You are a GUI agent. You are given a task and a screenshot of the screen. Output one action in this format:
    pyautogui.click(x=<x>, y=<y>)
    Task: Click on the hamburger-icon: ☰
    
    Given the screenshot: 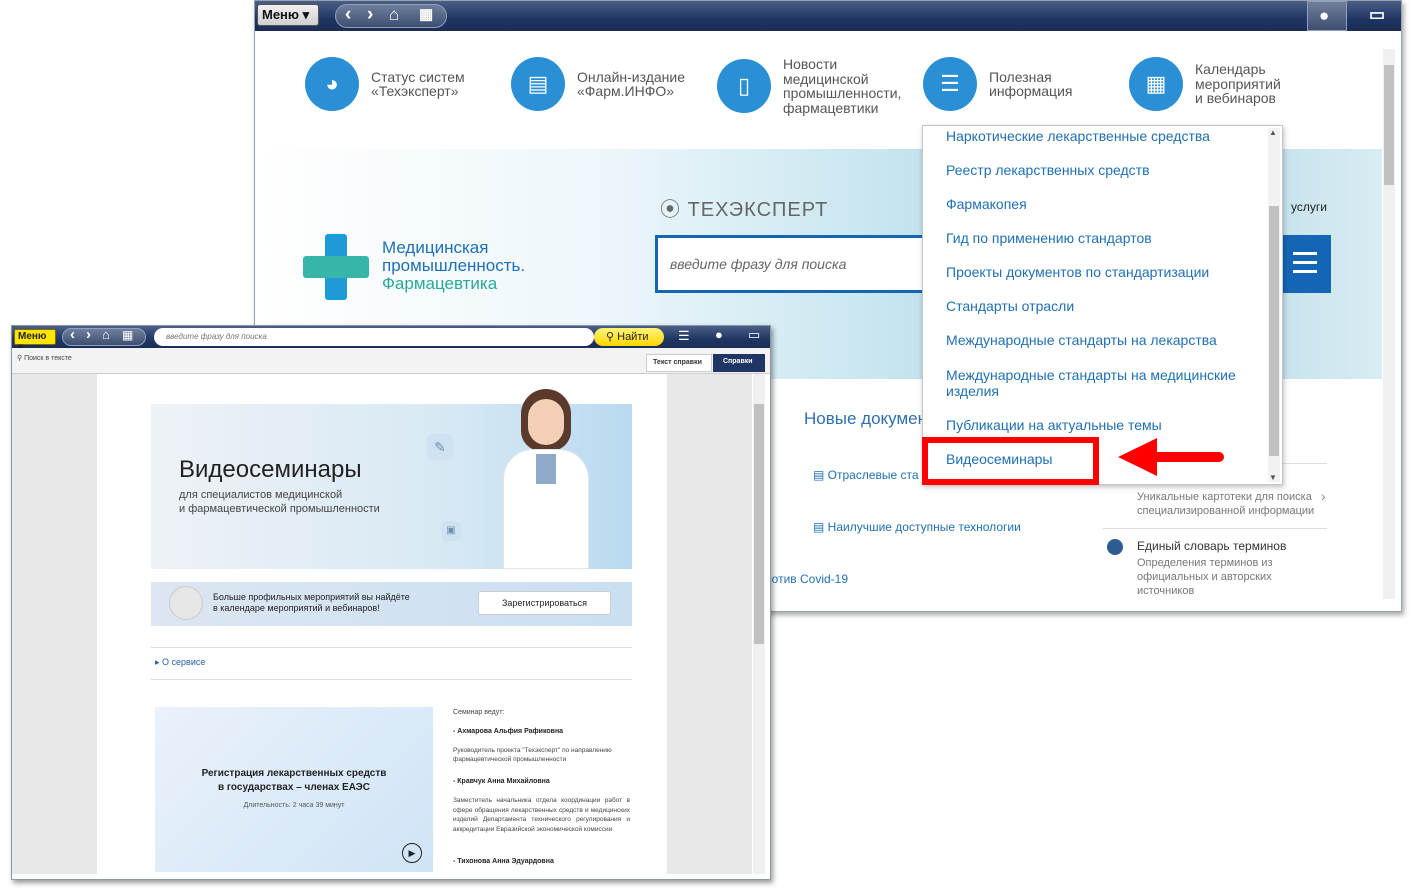 What is the action you would take?
    pyautogui.click(x=684, y=336)
    